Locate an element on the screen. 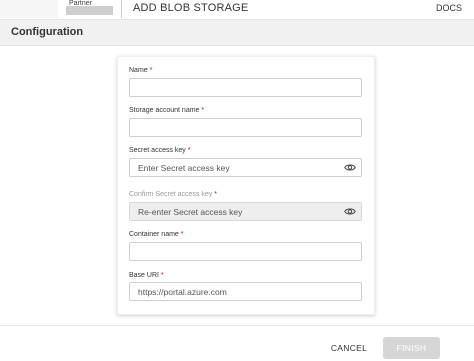 The image size is (474, 361). top-bar: Partner ADD BLOB STORAGE DOCS is located at coordinates (237, 10).